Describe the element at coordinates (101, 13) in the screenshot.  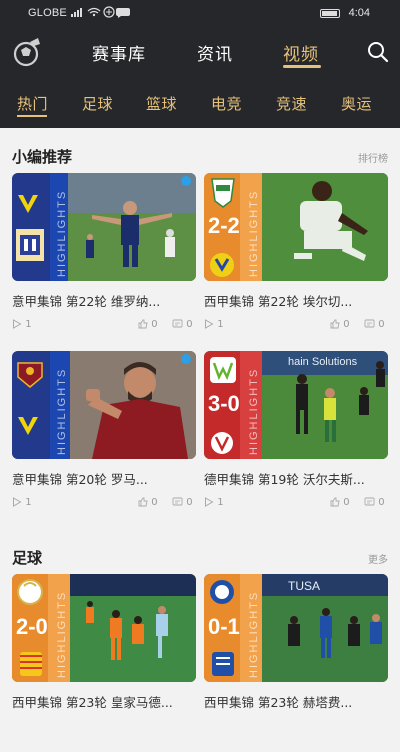
I see `signal-icon` at that location.